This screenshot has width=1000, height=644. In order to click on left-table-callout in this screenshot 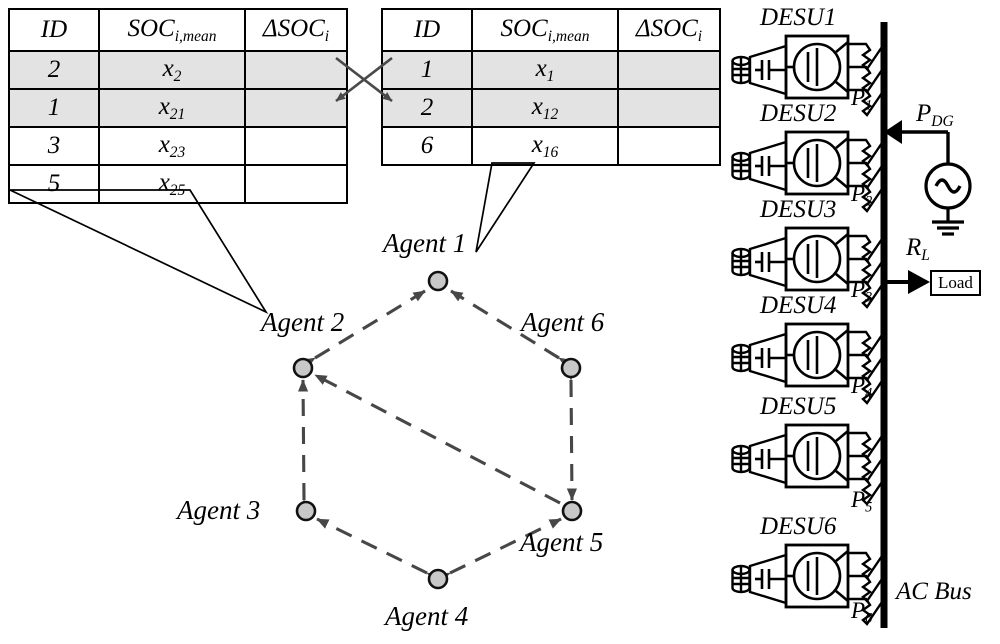, I will do `click(139, 252)`.